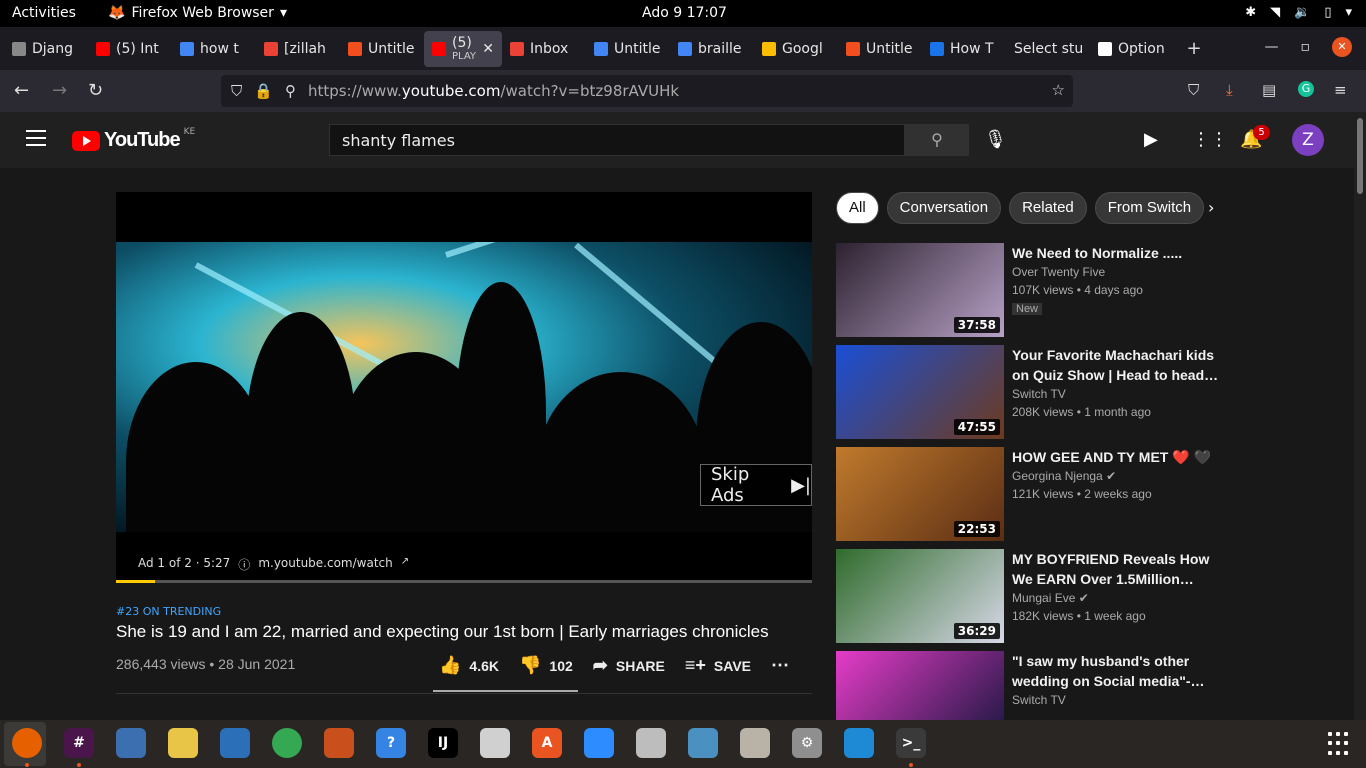  I want to click on shotwell-icon, so click(703, 743).